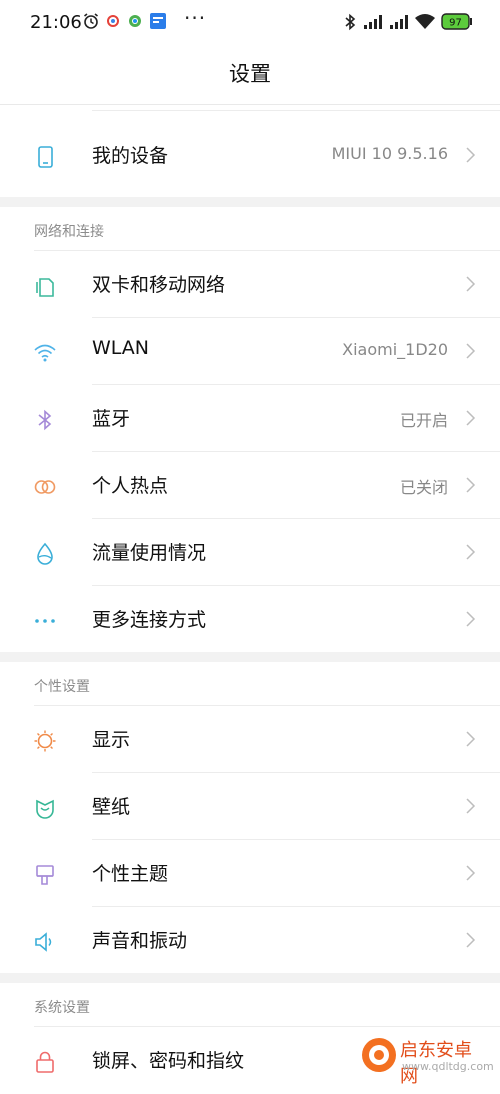  I want to click on row-label: 壁纸, so click(111, 807).